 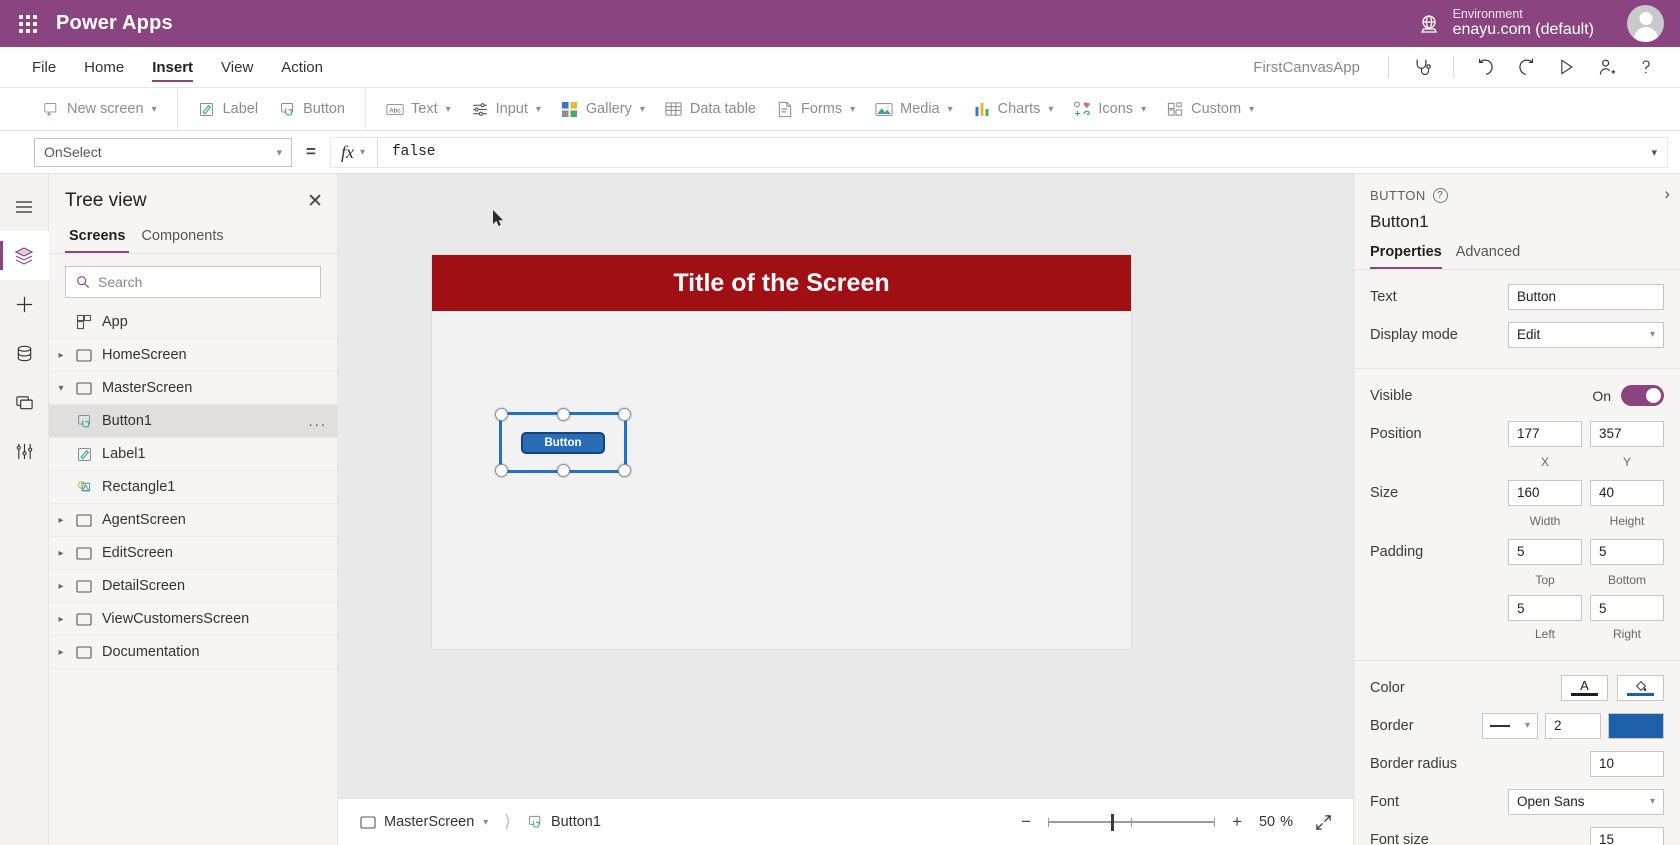 What do you see at coordinates (204, 282) in the screenshot?
I see `tree-search-input` at bounding box center [204, 282].